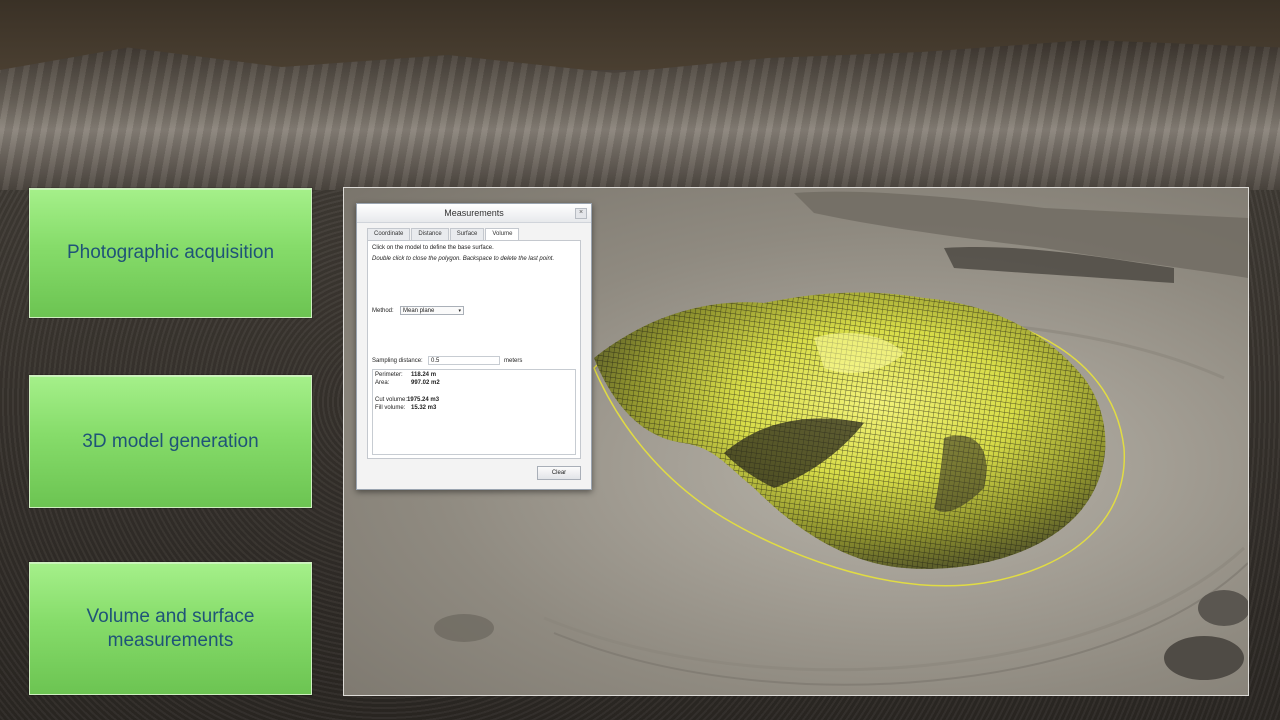 This screenshot has height=720, width=1280. What do you see at coordinates (513, 361) in the screenshot?
I see `sampling-unit: meters` at bounding box center [513, 361].